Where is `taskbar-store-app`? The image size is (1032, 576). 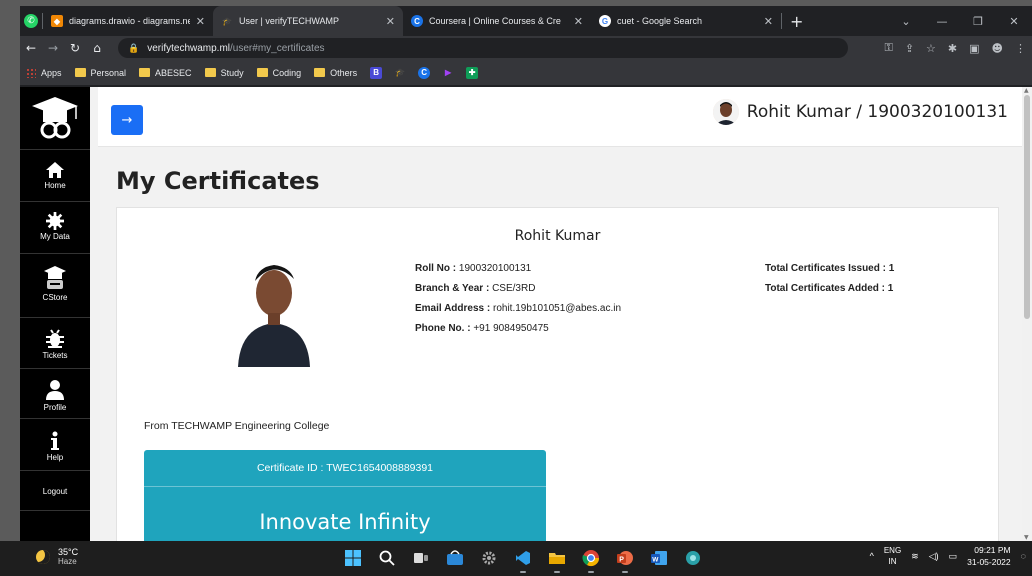
taskbar-store-app is located at coordinates (455, 558).